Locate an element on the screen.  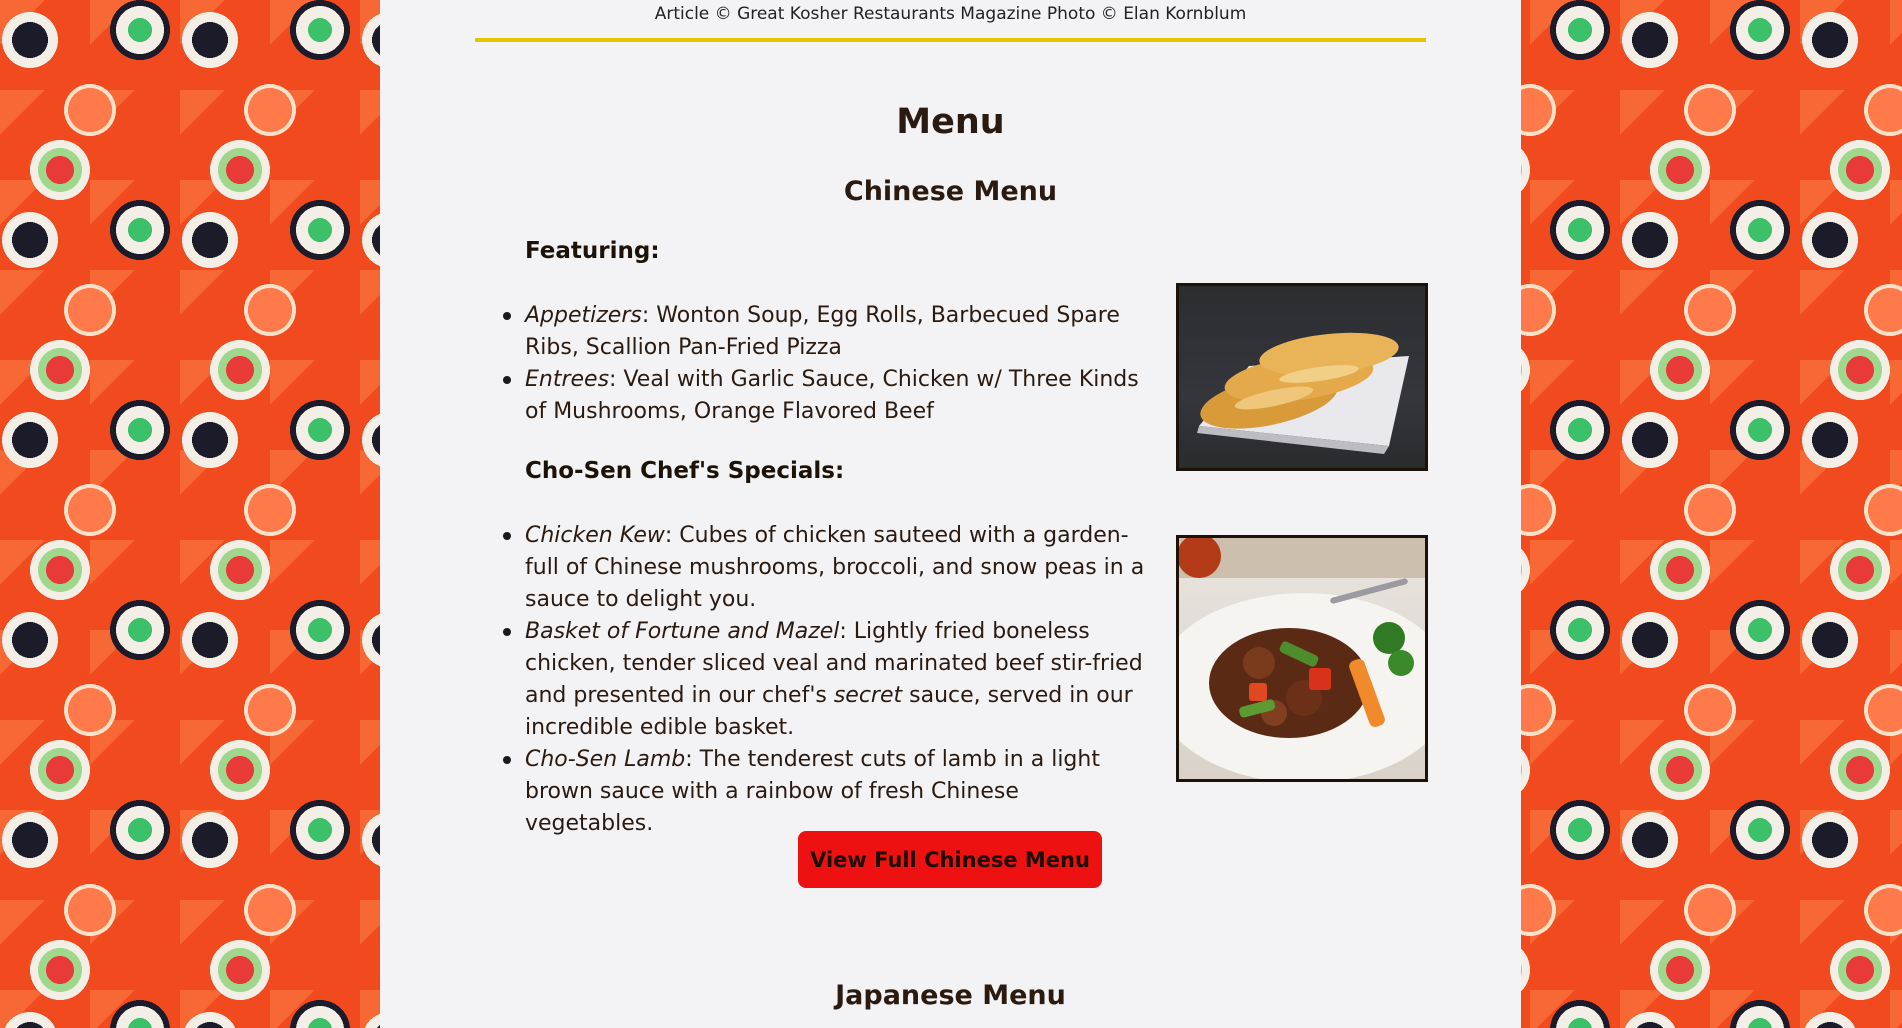
view-full-chinese-menu-button: View Full Chinese Menu is located at coordinates (950, 859).